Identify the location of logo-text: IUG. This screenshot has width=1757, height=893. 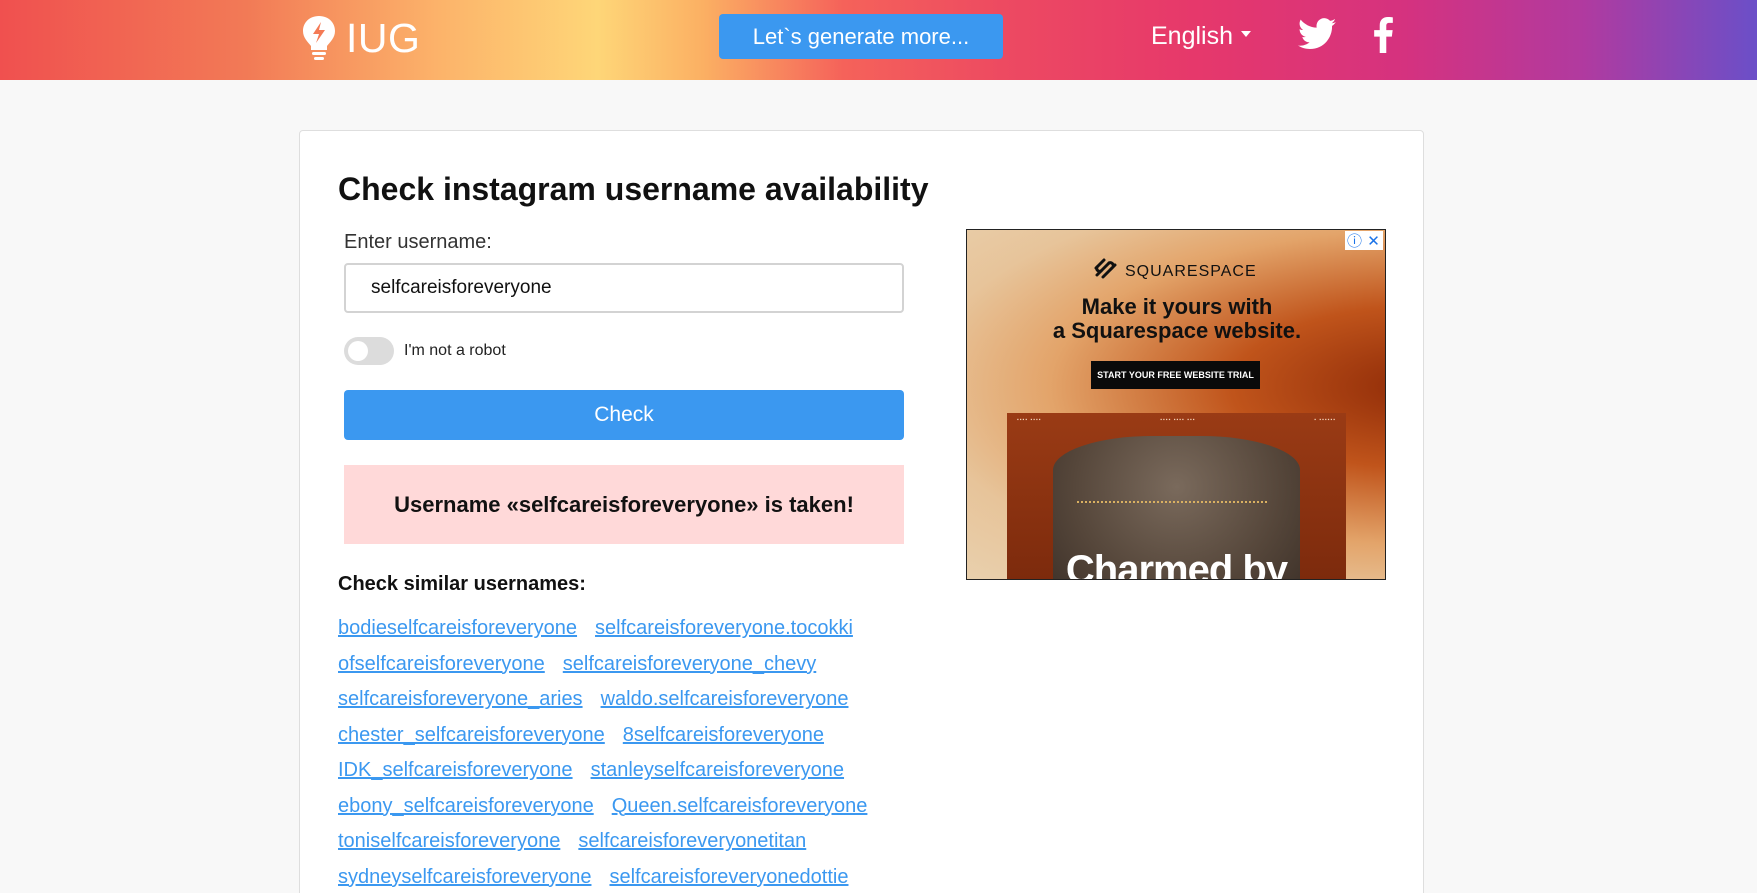
(383, 38).